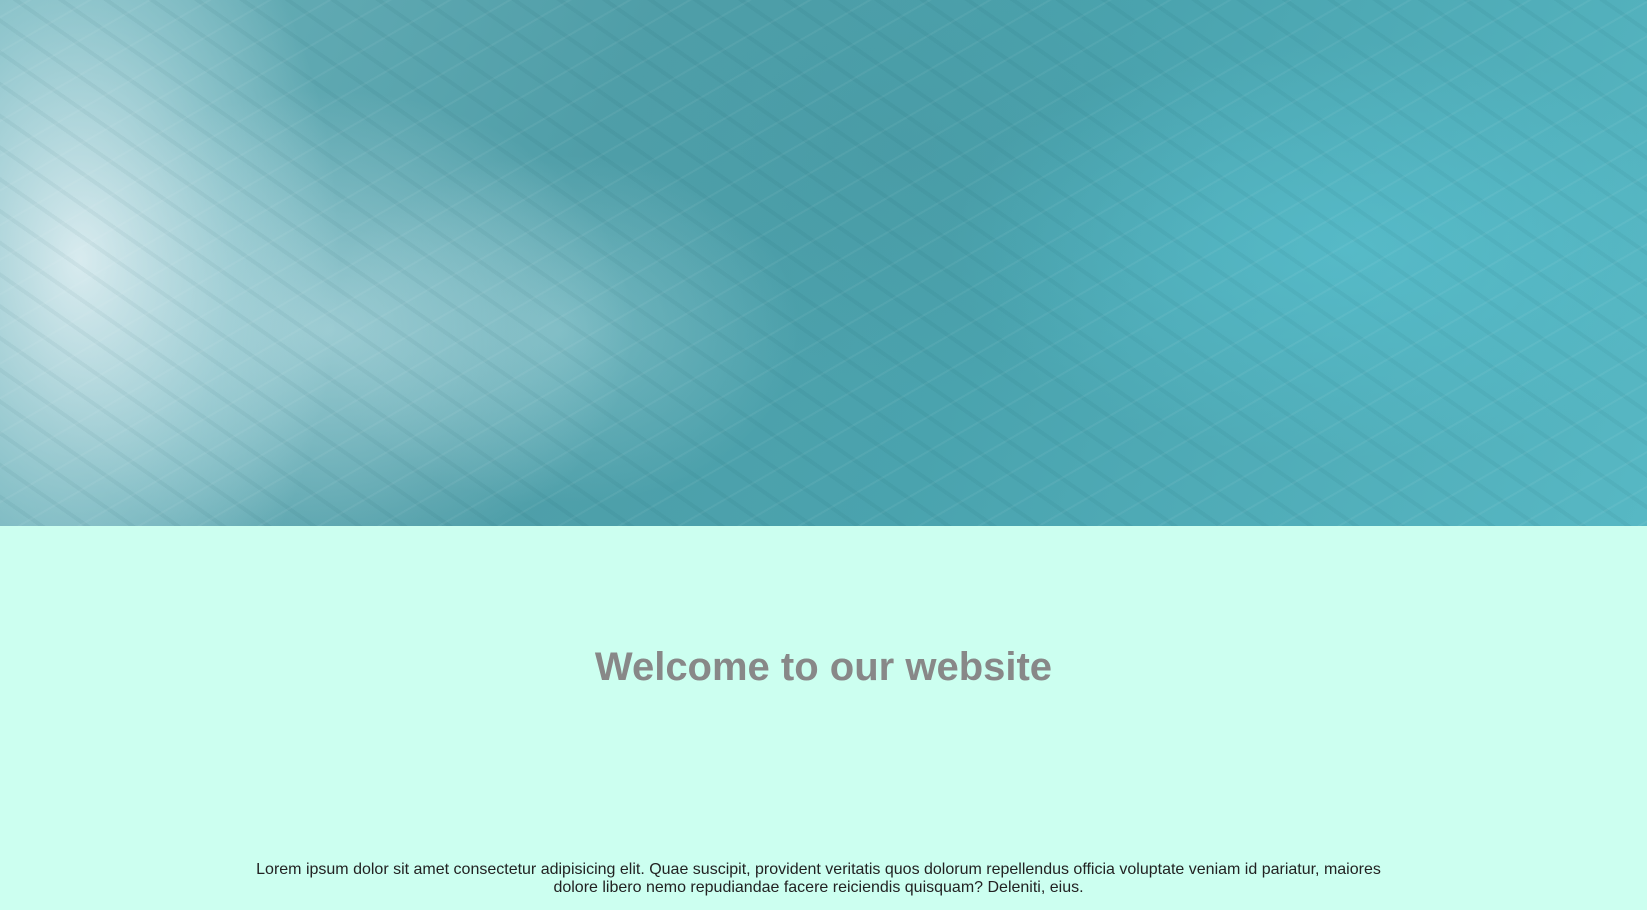 Image resolution: width=1647 pixels, height=910 pixels. I want to click on page-title: Welcome to our website, so click(823, 667).